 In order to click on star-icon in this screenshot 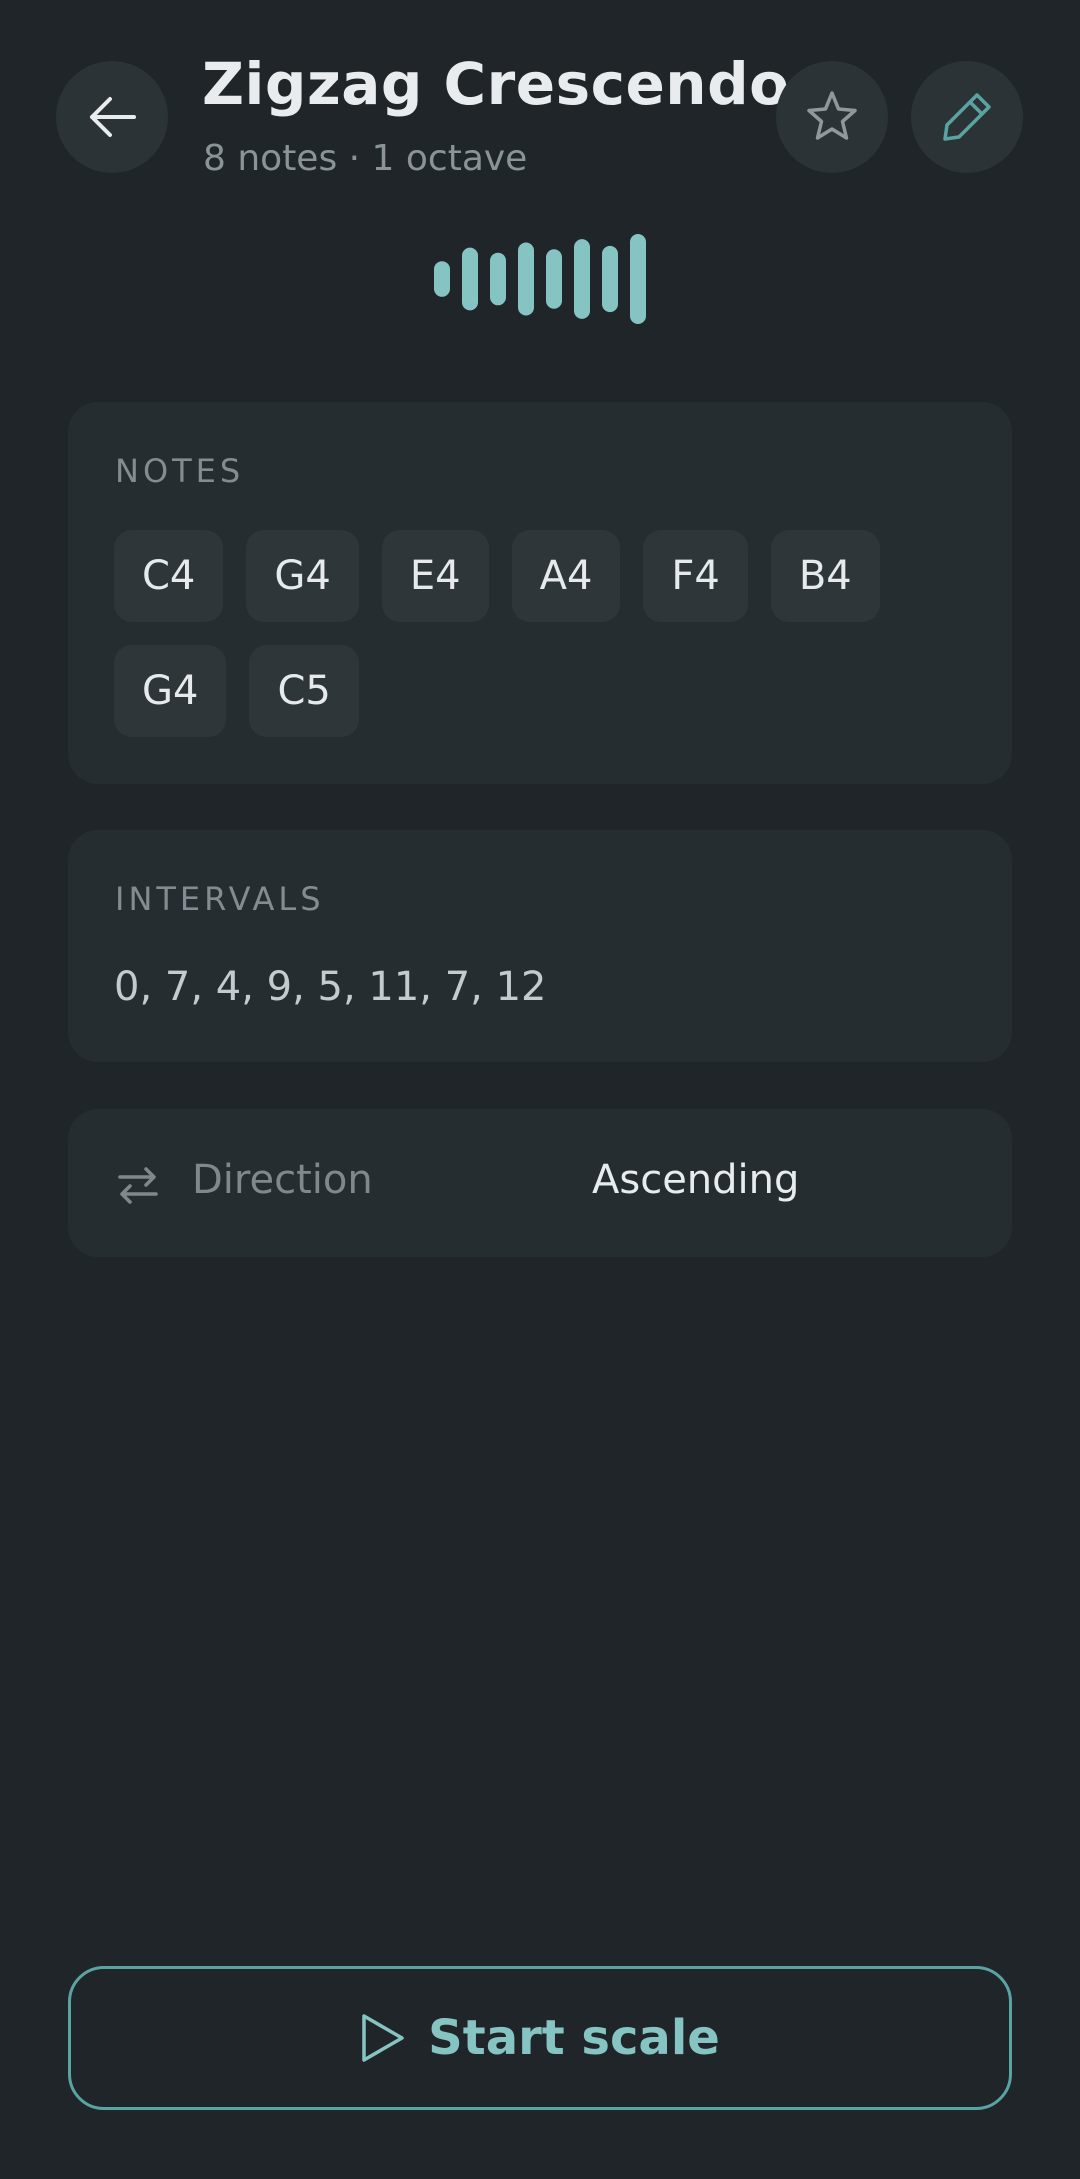, I will do `click(832, 115)`.